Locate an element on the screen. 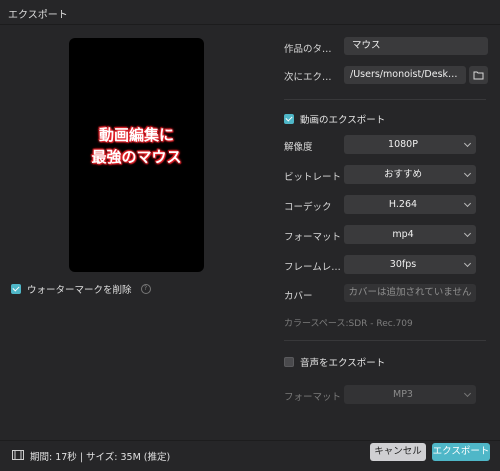 This screenshot has width=500, height=471. format-select: mp4 is located at coordinates (410, 234).